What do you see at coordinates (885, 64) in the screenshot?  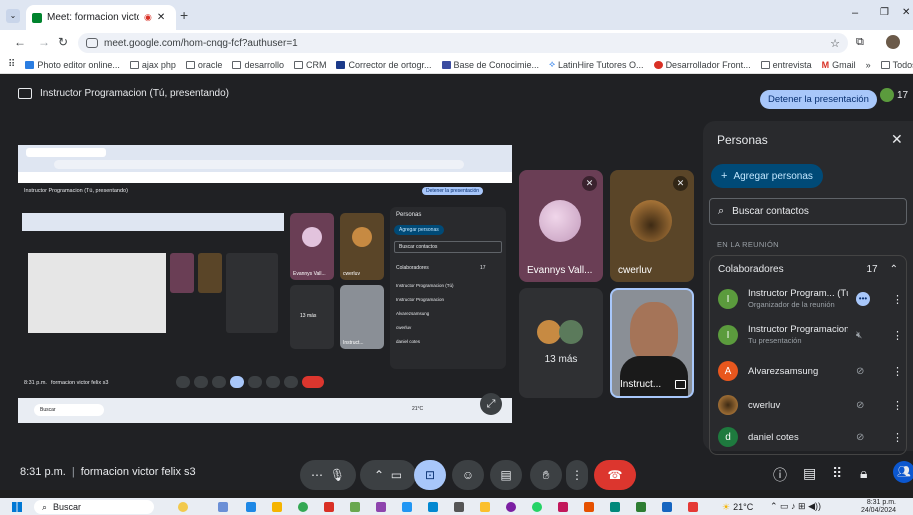 I see `folder-icon` at bounding box center [885, 64].